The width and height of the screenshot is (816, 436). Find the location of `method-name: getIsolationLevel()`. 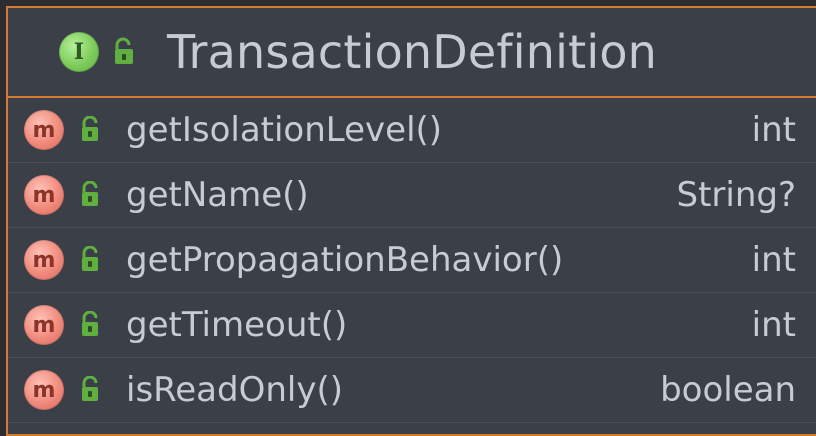

method-name: getIsolationLevel() is located at coordinates (284, 130).